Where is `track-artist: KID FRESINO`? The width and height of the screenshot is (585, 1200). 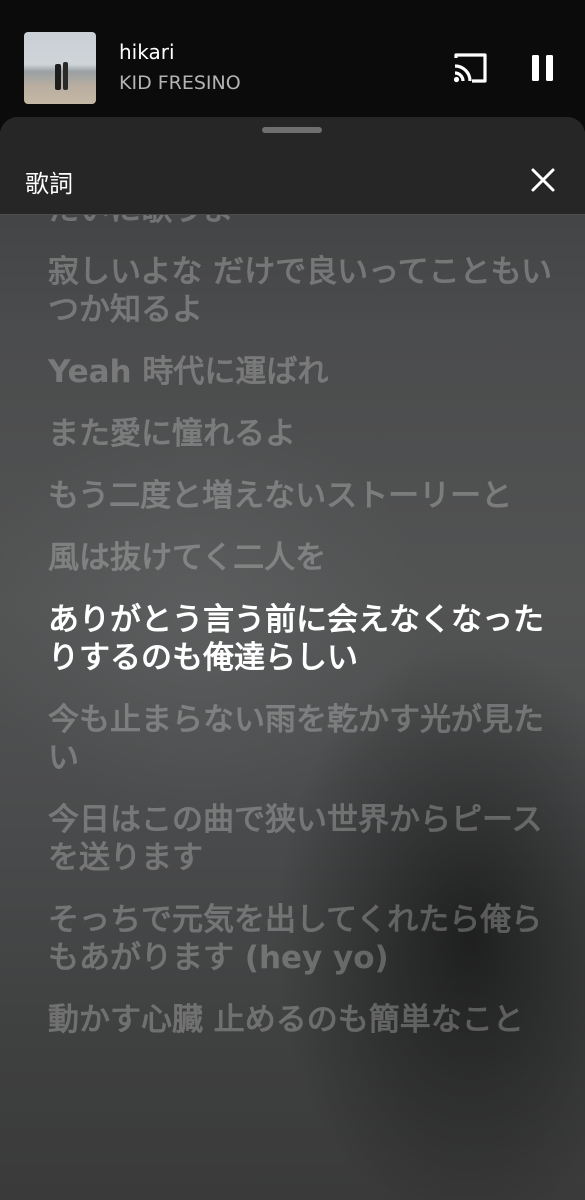
track-artist: KID FRESINO is located at coordinates (180, 83).